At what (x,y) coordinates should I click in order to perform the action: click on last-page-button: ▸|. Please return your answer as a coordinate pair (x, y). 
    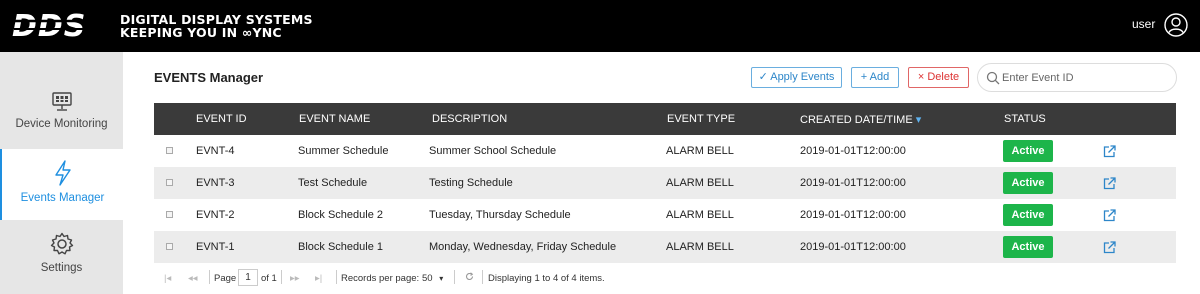
    Looking at the image, I should click on (318, 278).